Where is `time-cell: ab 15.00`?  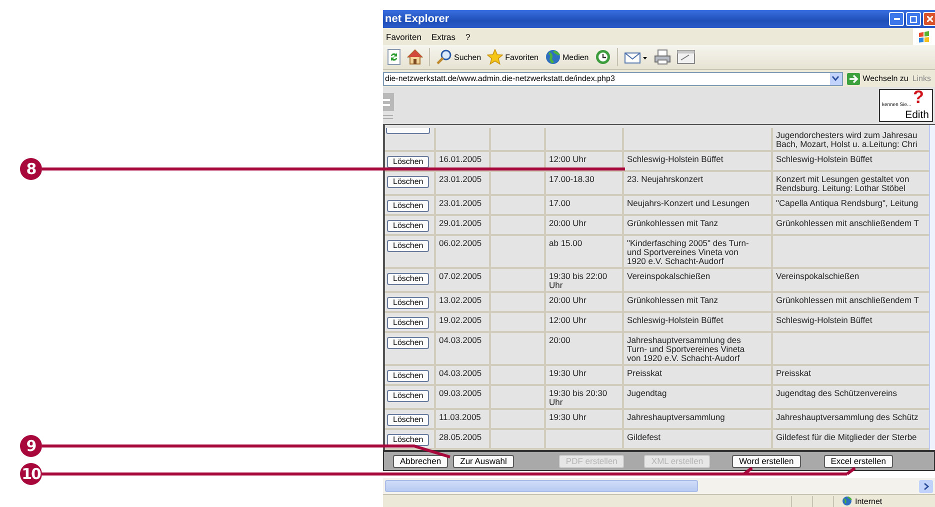
time-cell: ab 15.00 is located at coordinates (565, 243).